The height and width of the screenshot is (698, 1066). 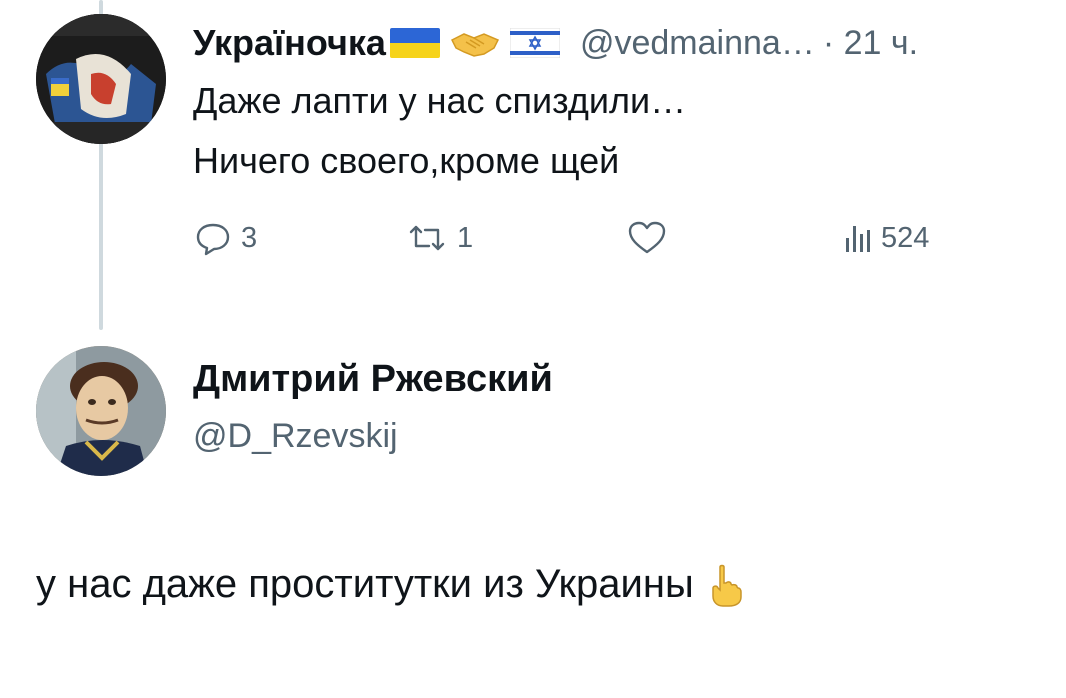 I want to click on repost-icon, so click(x=427, y=238).